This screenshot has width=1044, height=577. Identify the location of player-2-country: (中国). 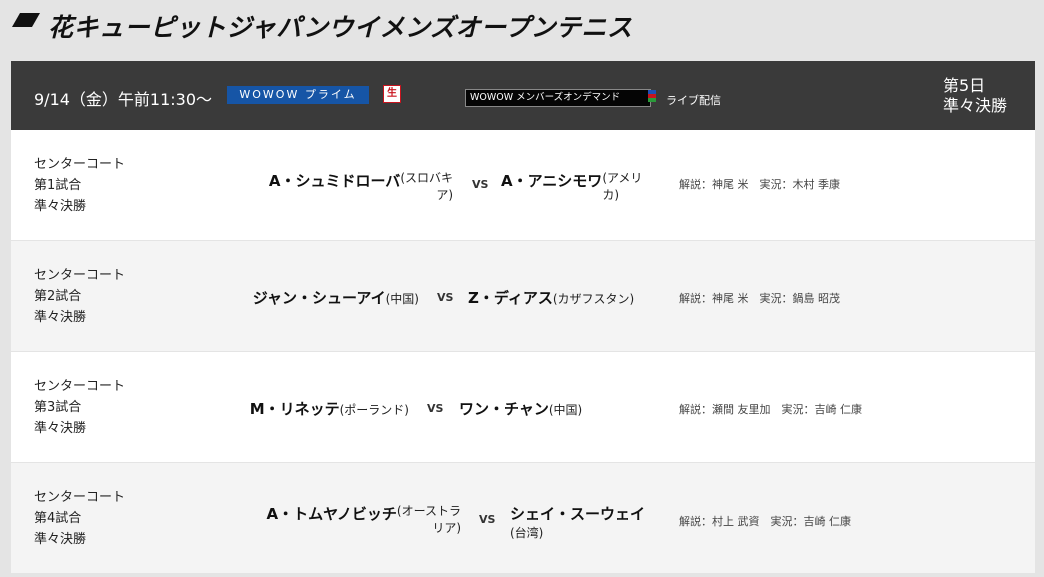
(565, 410).